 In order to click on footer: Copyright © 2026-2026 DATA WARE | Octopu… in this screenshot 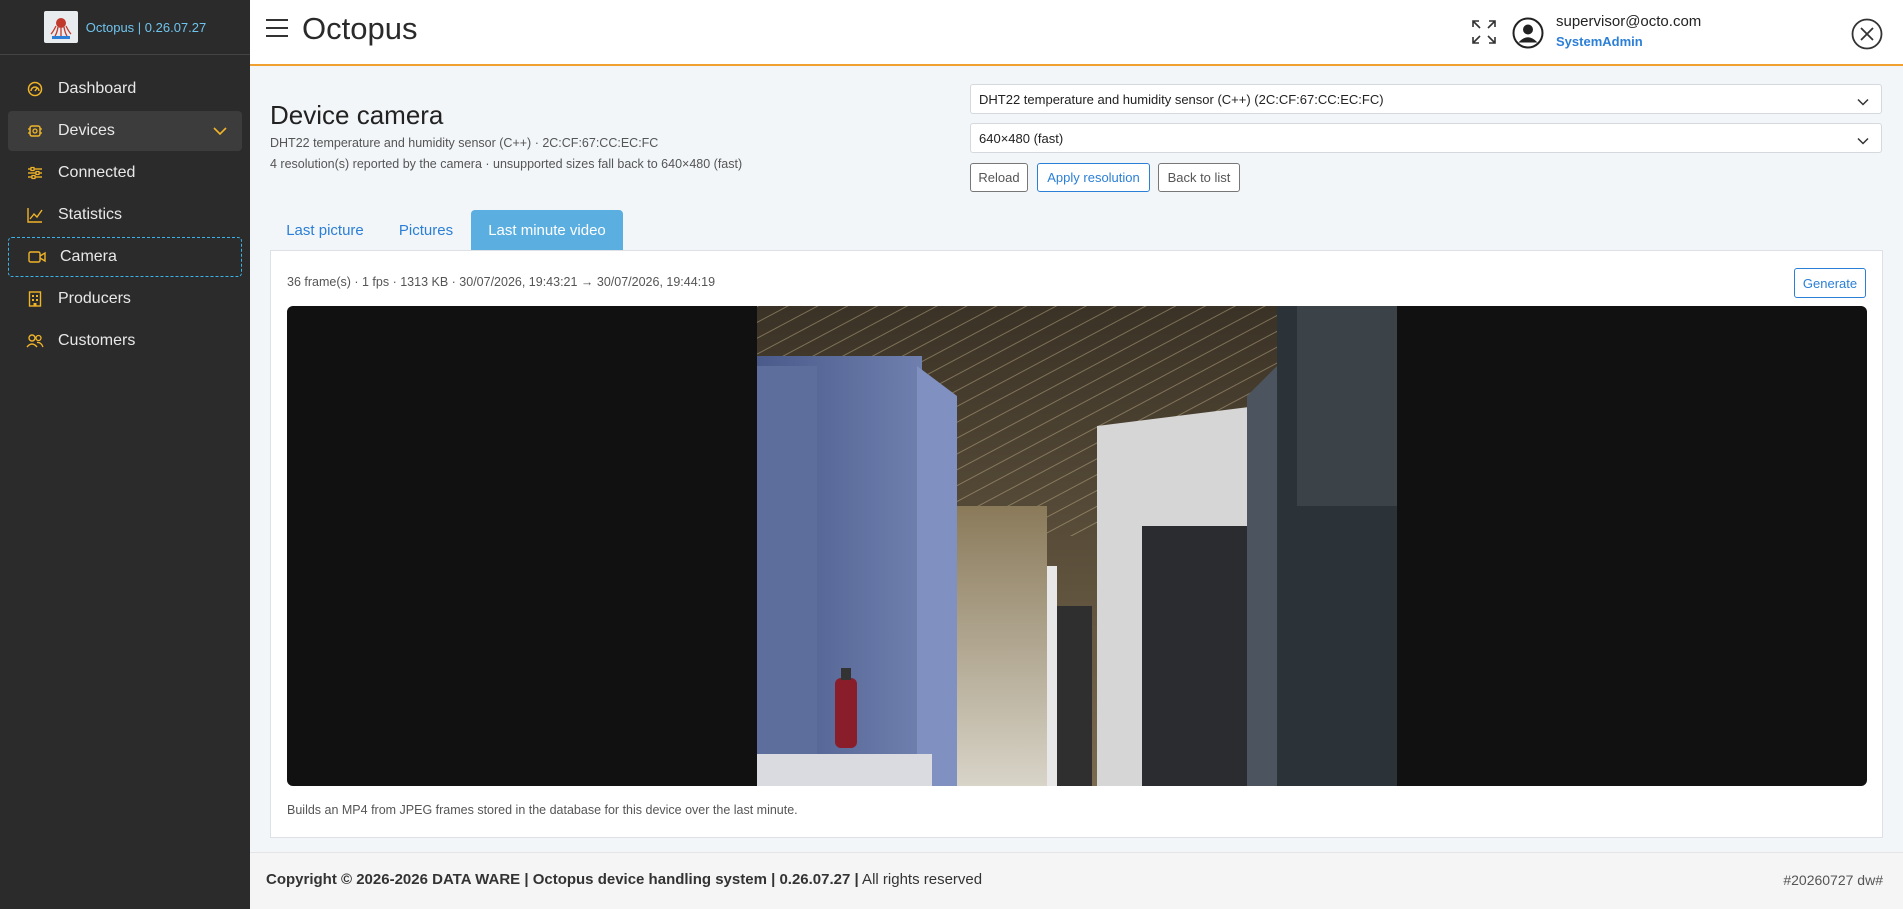, I will do `click(1076, 880)`.